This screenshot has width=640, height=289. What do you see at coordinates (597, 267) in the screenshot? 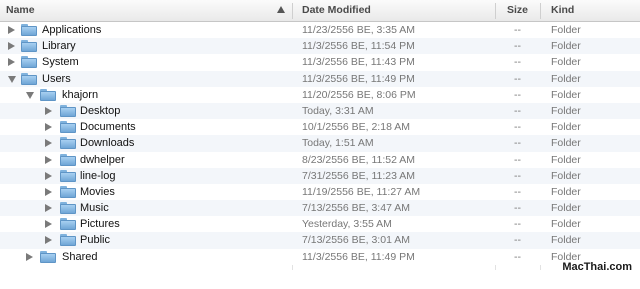
I see `watermark-text: MacThai.com` at bounding box center [597, 267].